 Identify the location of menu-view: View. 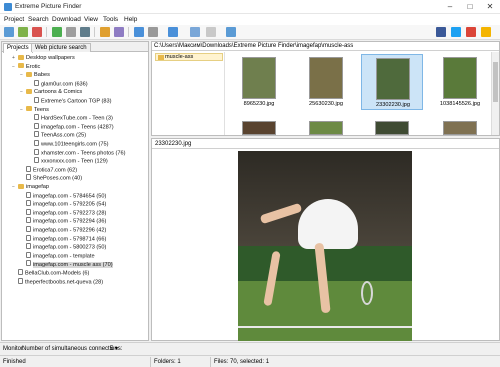
(91, 19).